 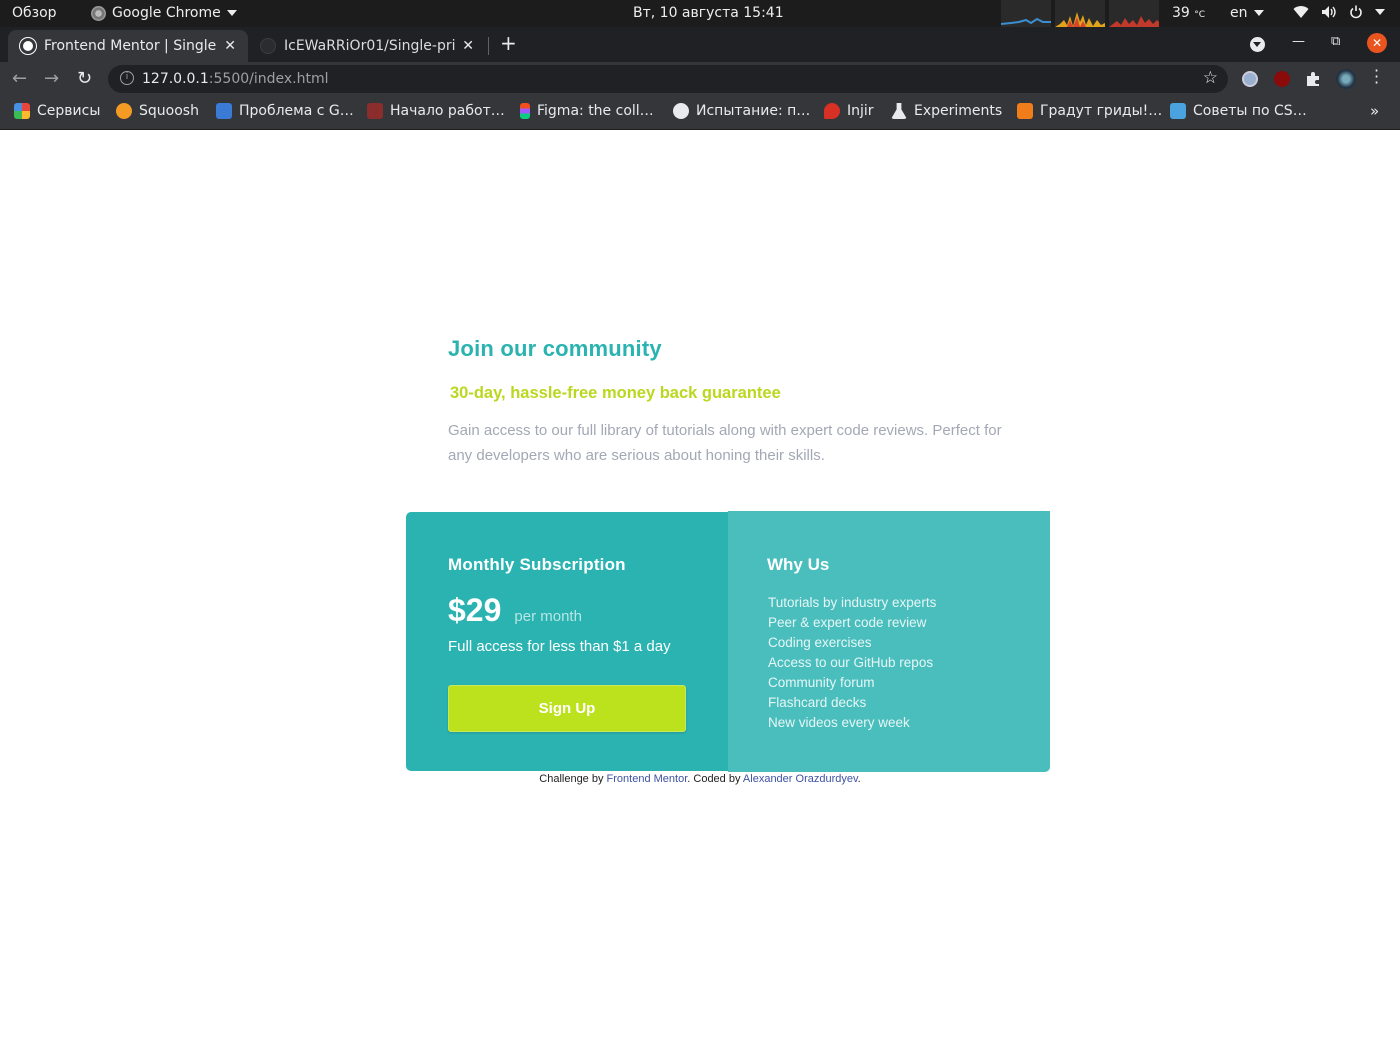 I want to click on temperature-value: 39, so click(x=1181, y=13).